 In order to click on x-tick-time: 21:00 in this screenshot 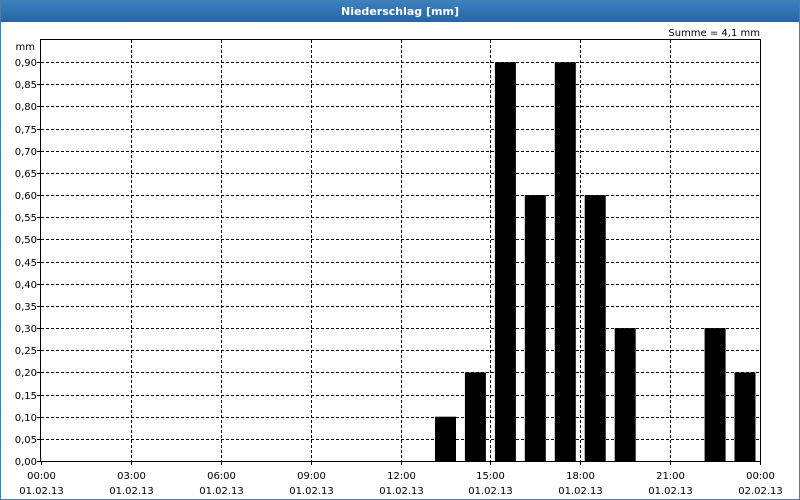, I will do `click(670, 476)`.